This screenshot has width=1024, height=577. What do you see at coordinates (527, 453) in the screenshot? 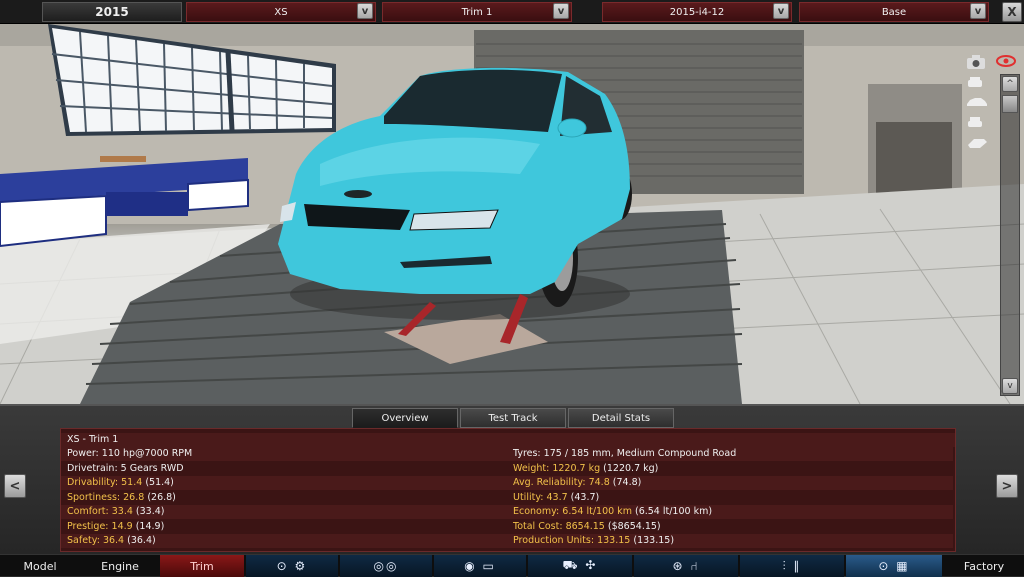
I see `stat-label: Tyres:` at bounding box center [527, 453].